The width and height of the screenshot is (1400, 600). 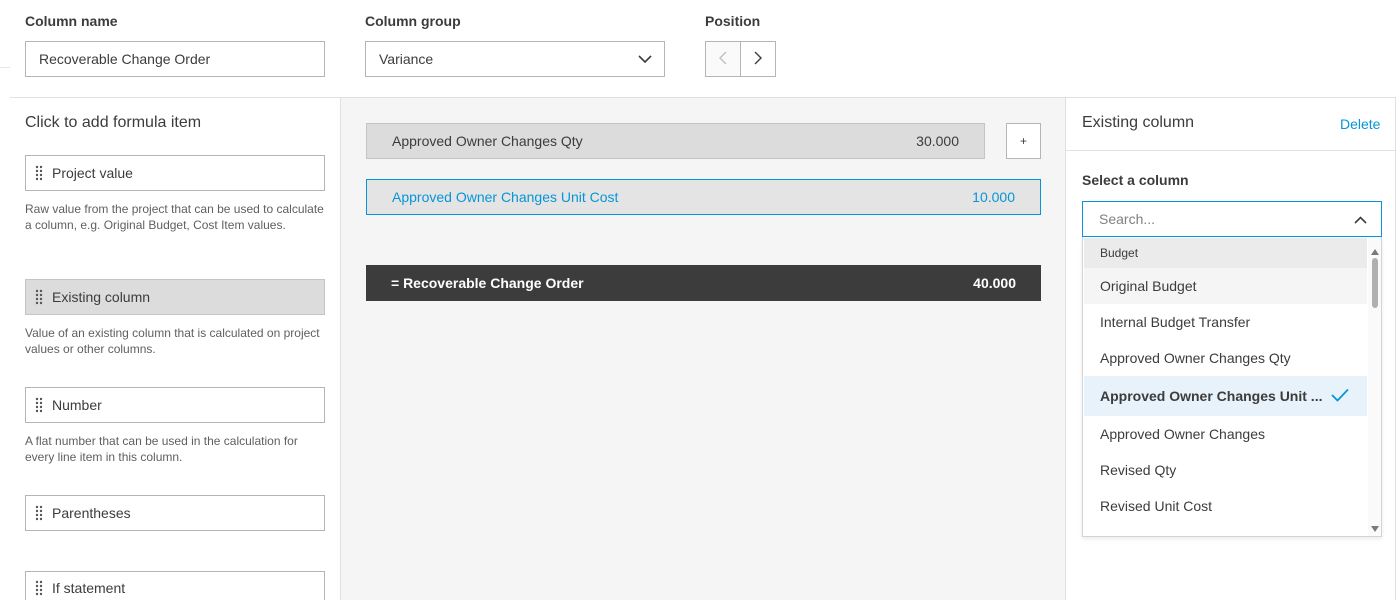 What do you see at coordinates (5, 67) in the screenshot?
I see `edge-divider` at bounding box center [5, 67].